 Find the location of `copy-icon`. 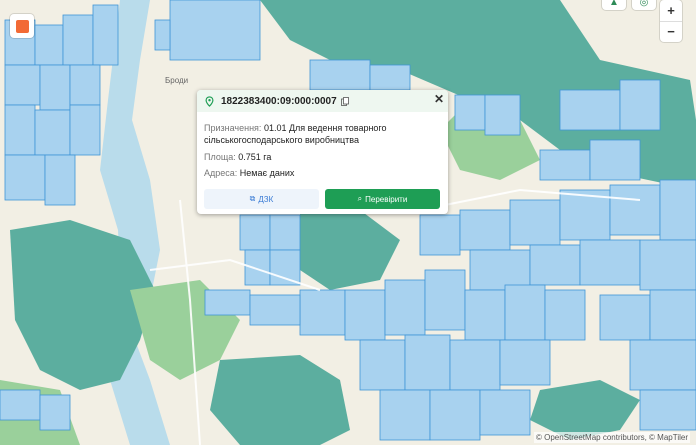

copy-icon is located at coordinates (344, 101).